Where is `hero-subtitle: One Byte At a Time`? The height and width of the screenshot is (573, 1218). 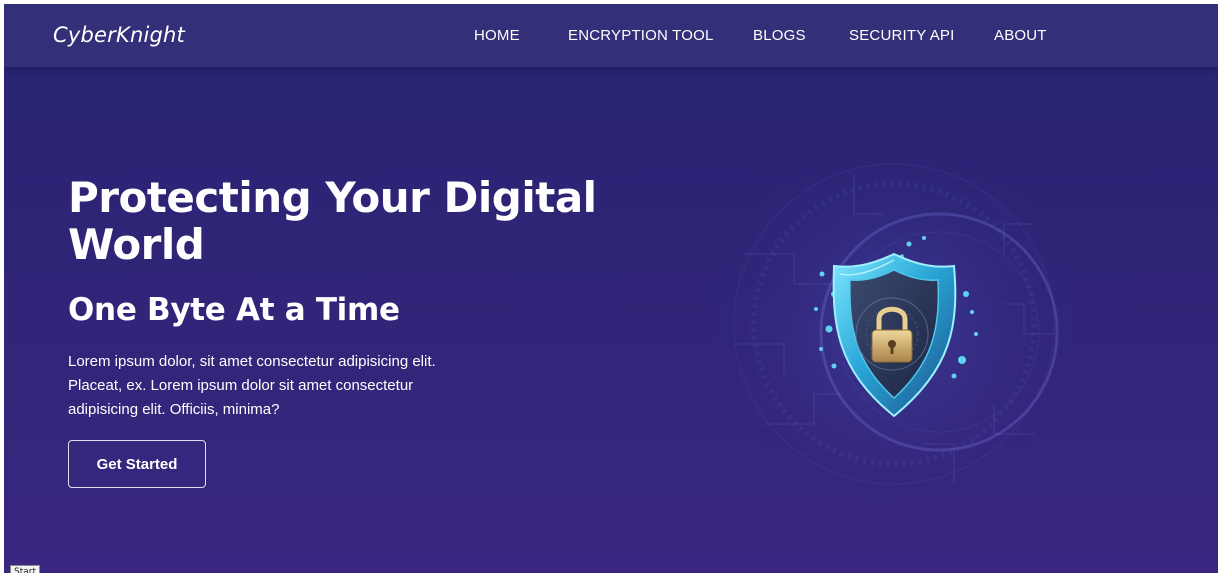 hero-subtitle: One Byte At a Time is located at coordinates (234, 310).